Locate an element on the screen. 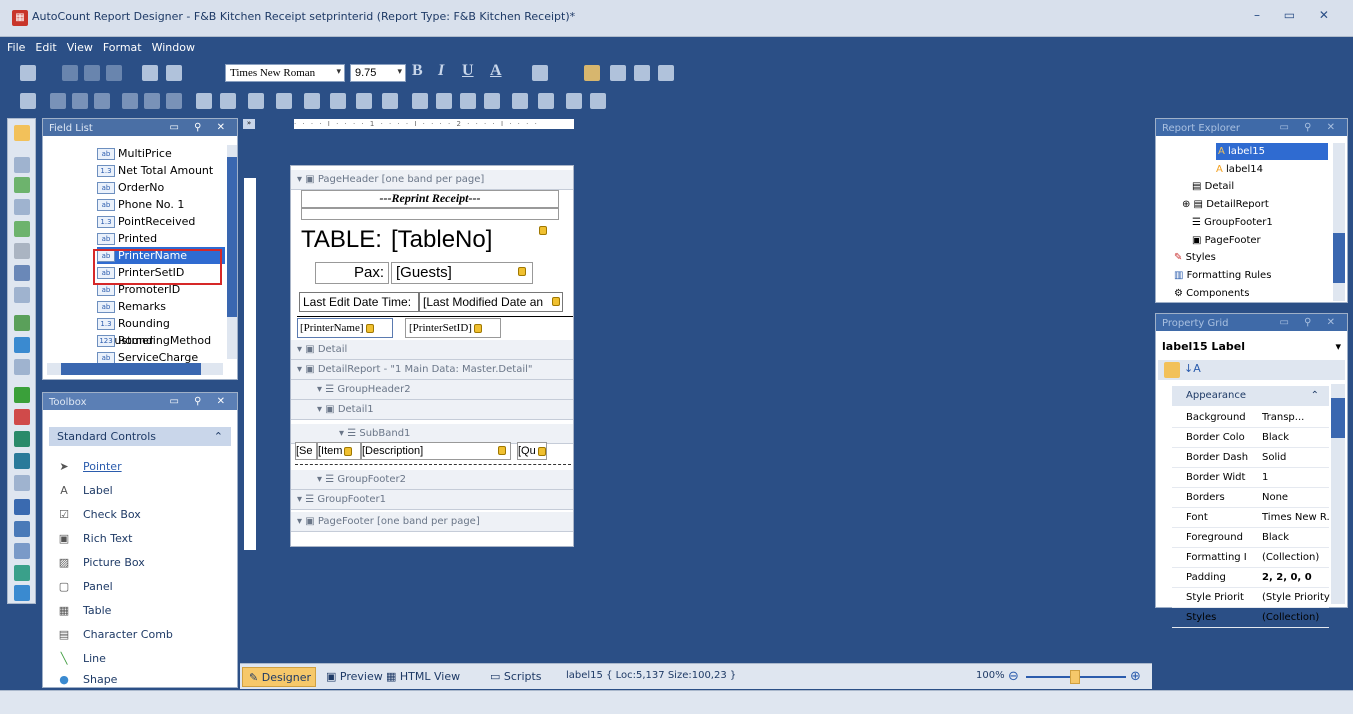 This screenshot has width=1353, height=714. panel-icon is located at coordinates (22, 251).